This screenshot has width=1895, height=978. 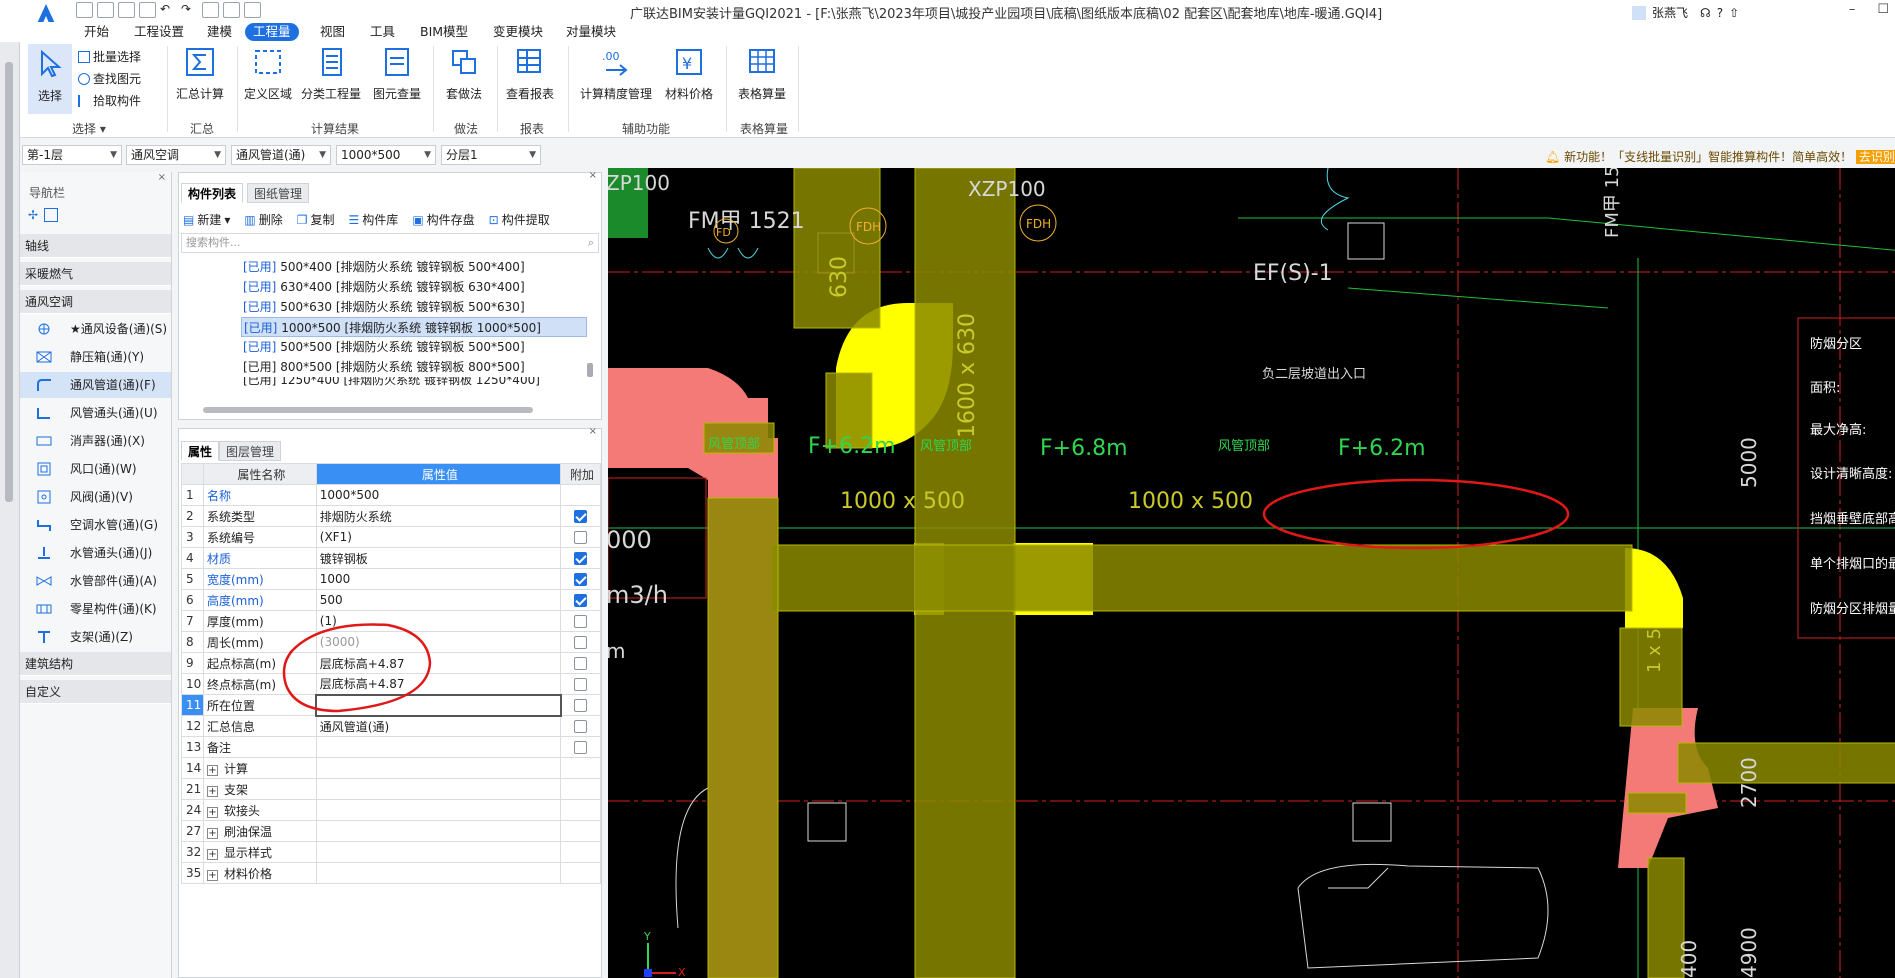 What do you see at coordinates (200, 74) in the screenshot?
I see `summary-calc-button: 汇总计算` at bounding box center [200, 74].